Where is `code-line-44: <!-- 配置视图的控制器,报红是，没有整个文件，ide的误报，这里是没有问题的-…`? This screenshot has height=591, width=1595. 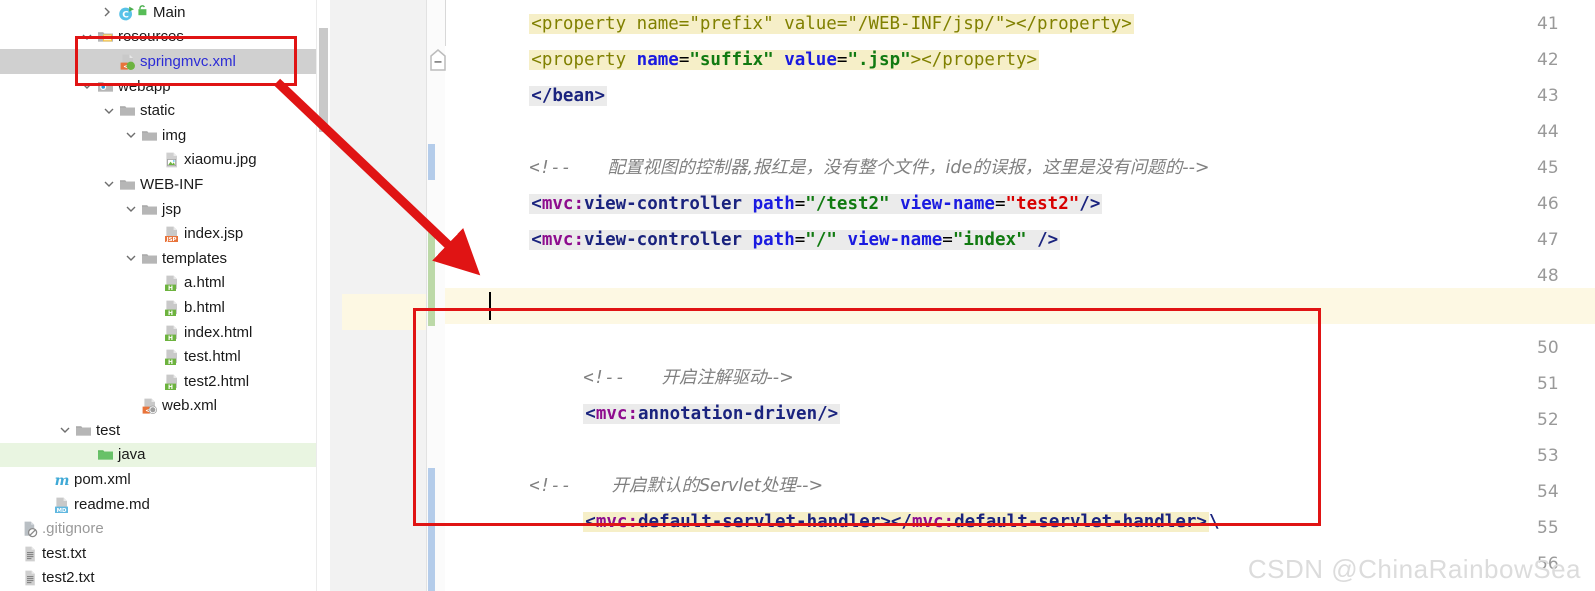 code-line-44: <!-- 配置视图的控制器,报红是，没有整个文件，ide的误报，这里是没有问题的-… is located at coordinates (827, 146).